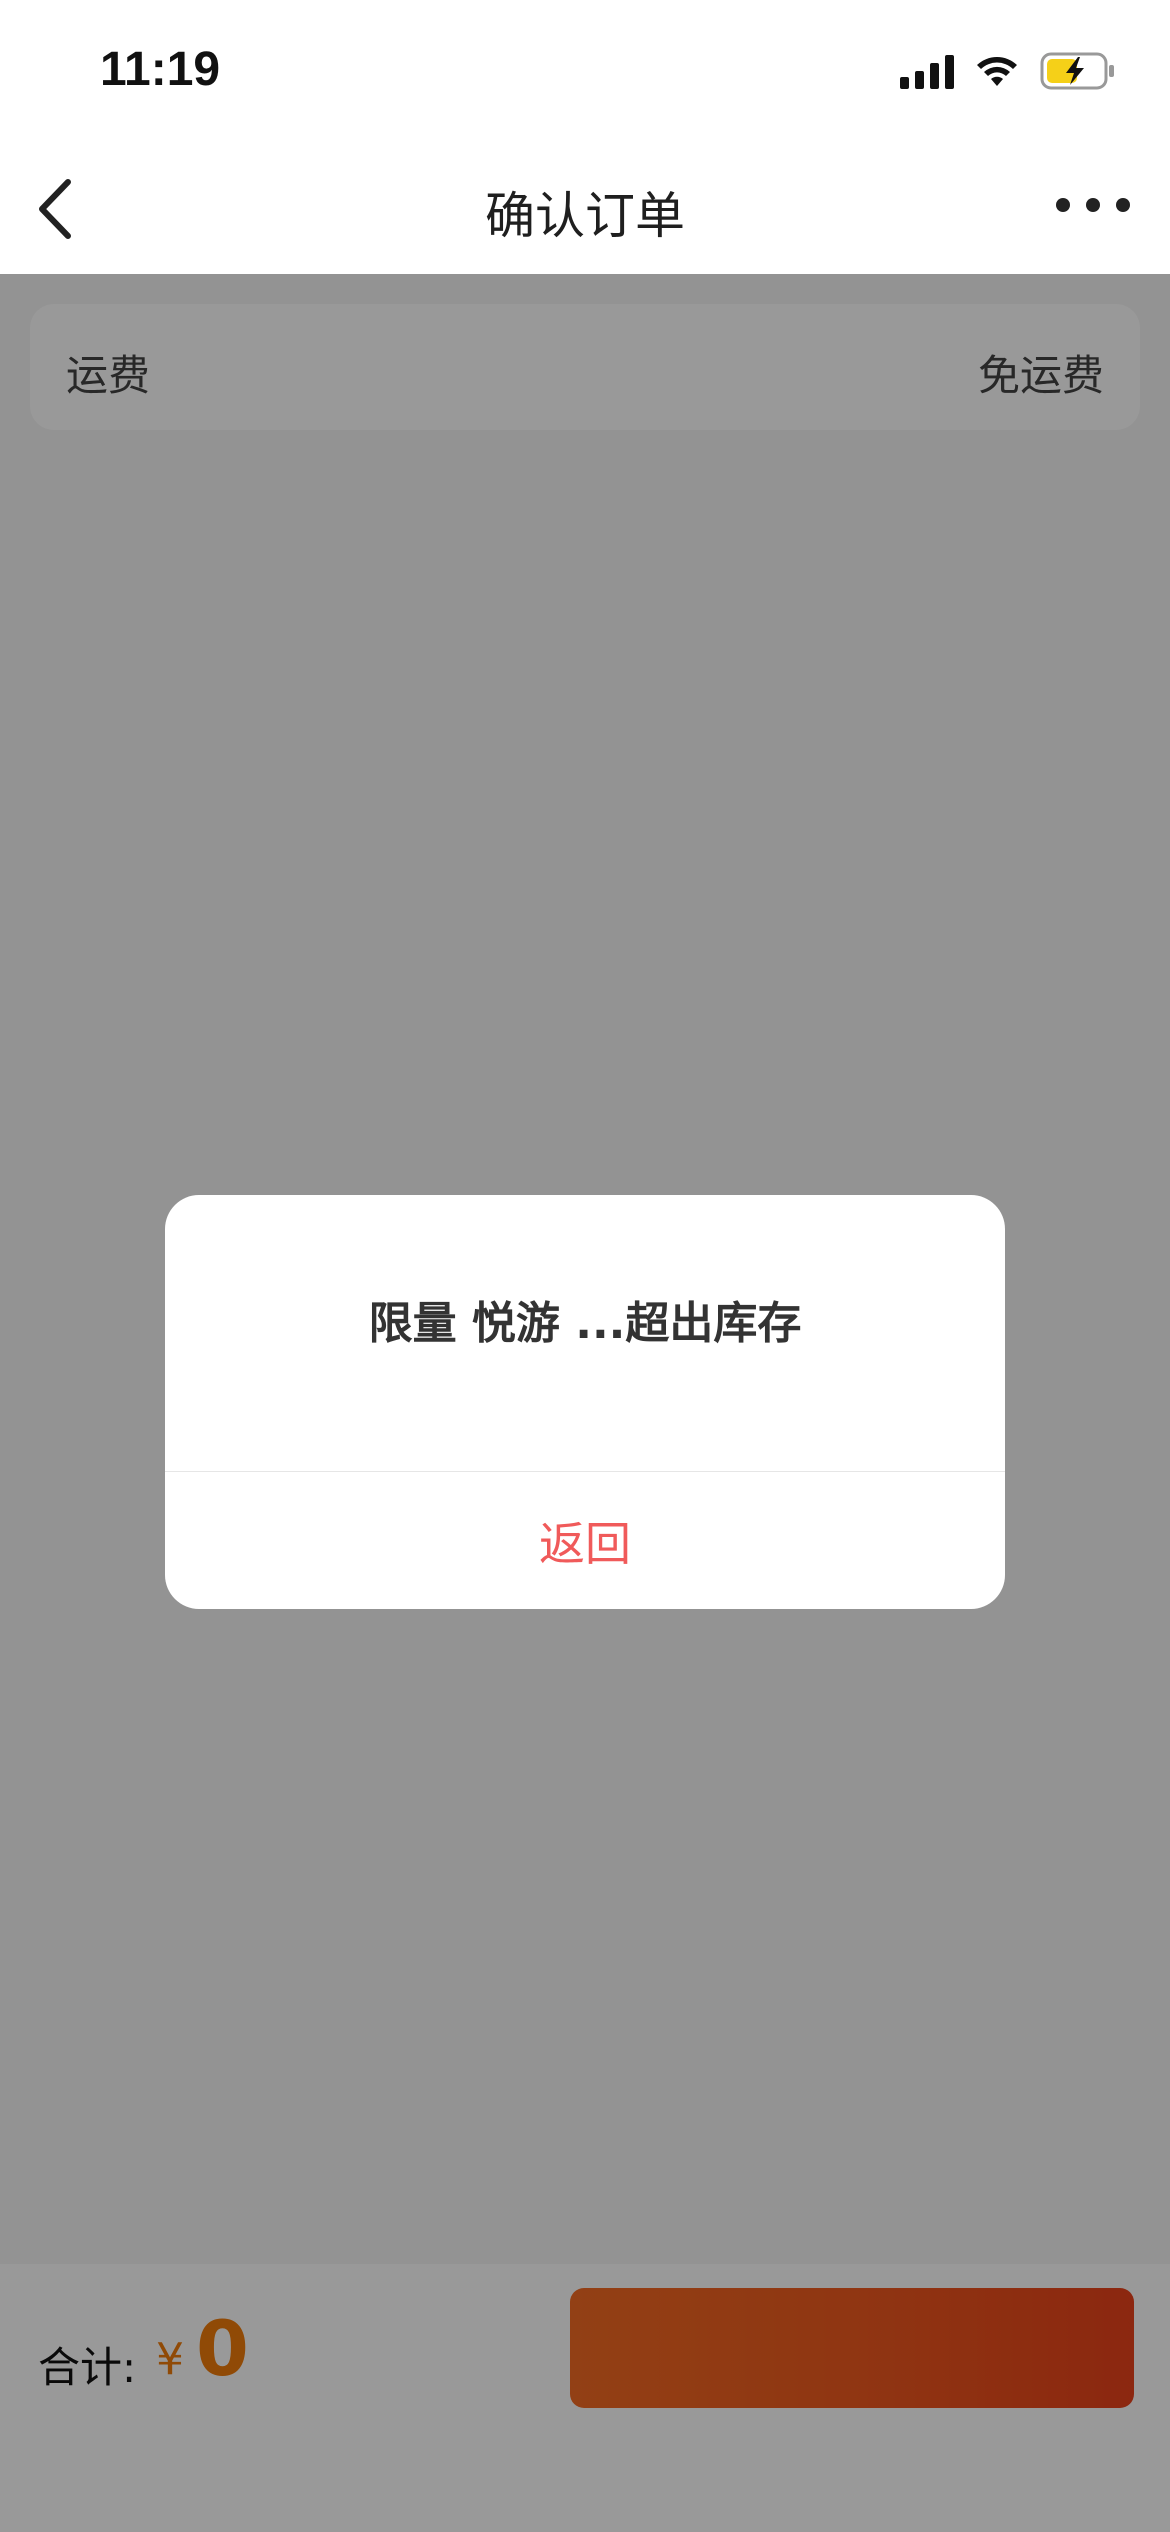 Image resolution: width=1170 pixels, height=2532 pixels. What do you see at coordinates (160, 69) in the screenshot?
I see `status-time: 11:19` at bounding box center [160, 69].